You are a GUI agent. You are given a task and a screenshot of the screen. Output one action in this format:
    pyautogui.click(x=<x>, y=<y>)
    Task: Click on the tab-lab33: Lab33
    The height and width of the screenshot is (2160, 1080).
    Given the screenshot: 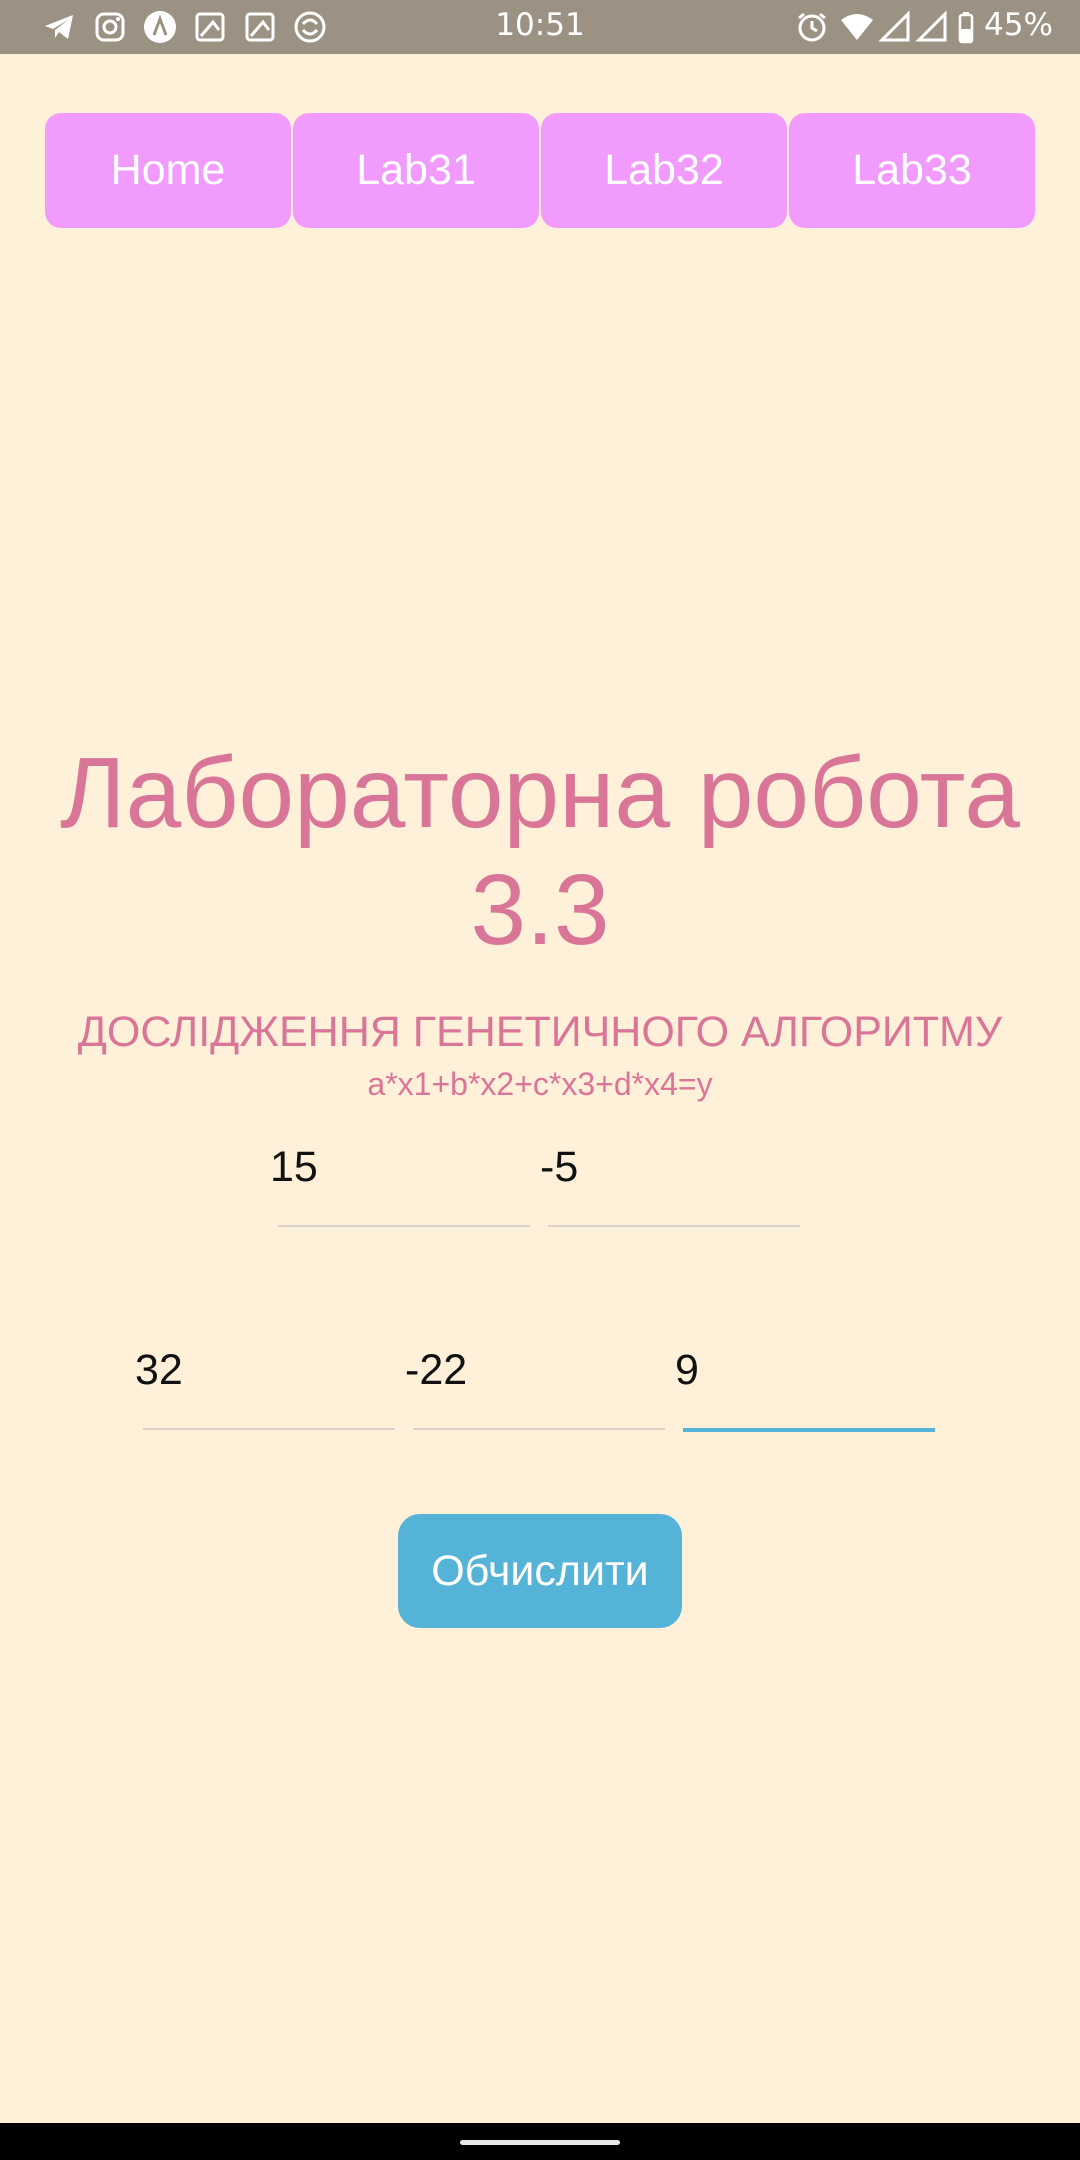 What is the action you would take?
    pyautogui.click(x=912, y=170)
    